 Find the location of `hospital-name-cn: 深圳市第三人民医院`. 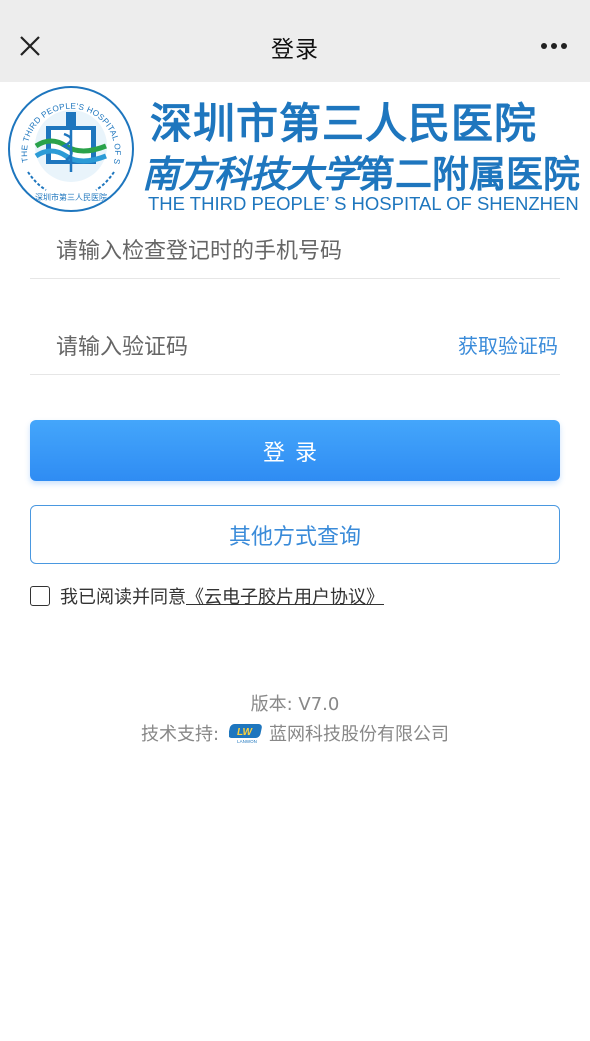

hospital-name-cn: 深圳市第三人民医院 is located at coordinates (344, 123).